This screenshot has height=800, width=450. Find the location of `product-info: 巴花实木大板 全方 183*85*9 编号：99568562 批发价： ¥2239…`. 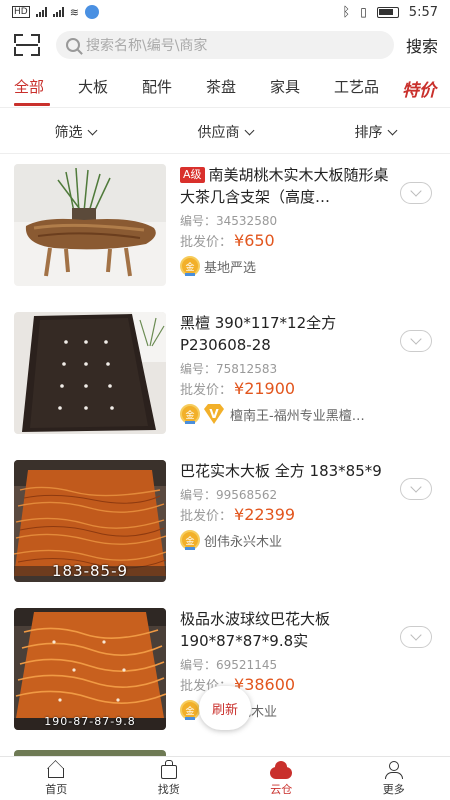

product-info: 巴花实木大板 全方 183*85*9 编号：99568562 批发价： ¥2239… is located at coordinates (287, 531).